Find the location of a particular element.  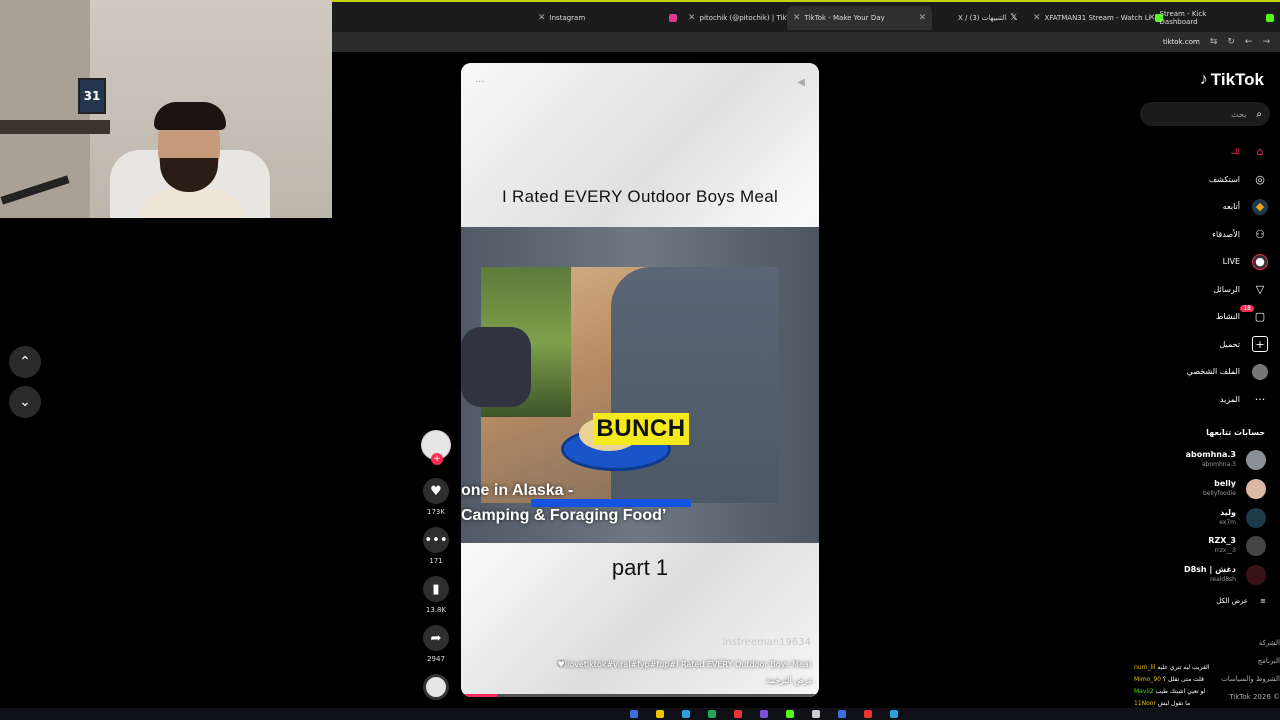

back-icon: → is located at coordinates (1266, 42).